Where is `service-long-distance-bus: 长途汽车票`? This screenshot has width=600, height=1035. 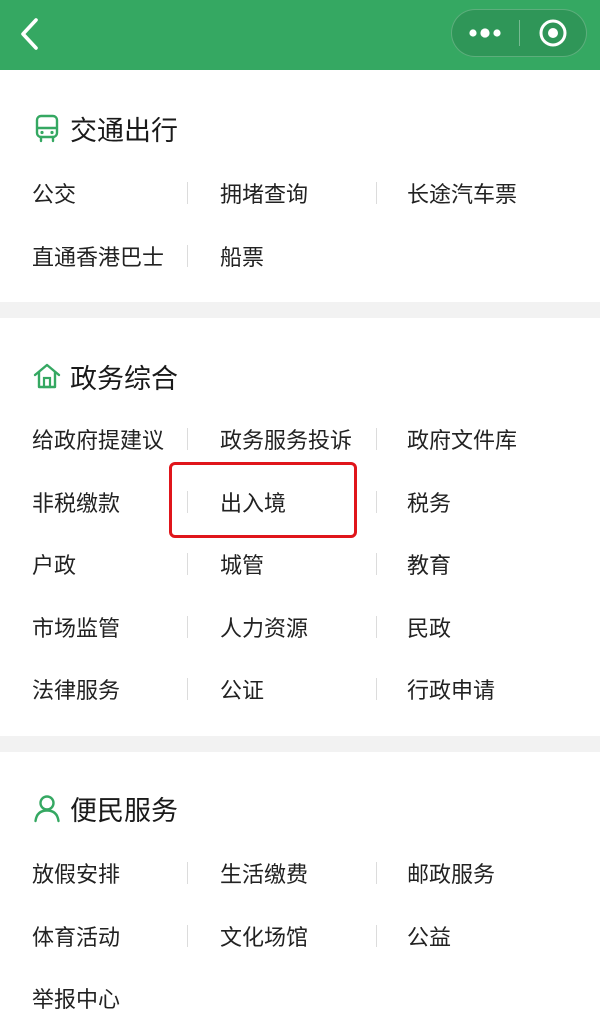 service-long-distance-bus: 长途汽车票 is located at coordinates (462, 193).